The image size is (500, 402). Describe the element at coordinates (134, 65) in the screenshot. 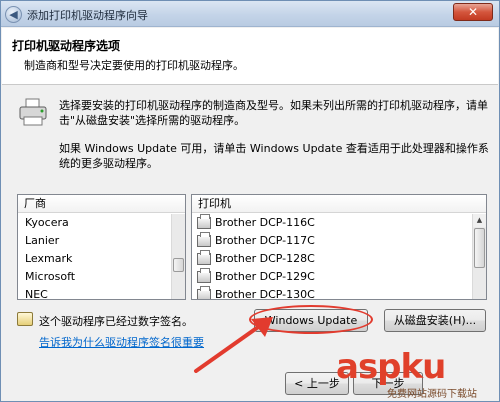

I see `page-subtitle: 制造商和型号决定要使用的打印机驱动程序。` at that location.